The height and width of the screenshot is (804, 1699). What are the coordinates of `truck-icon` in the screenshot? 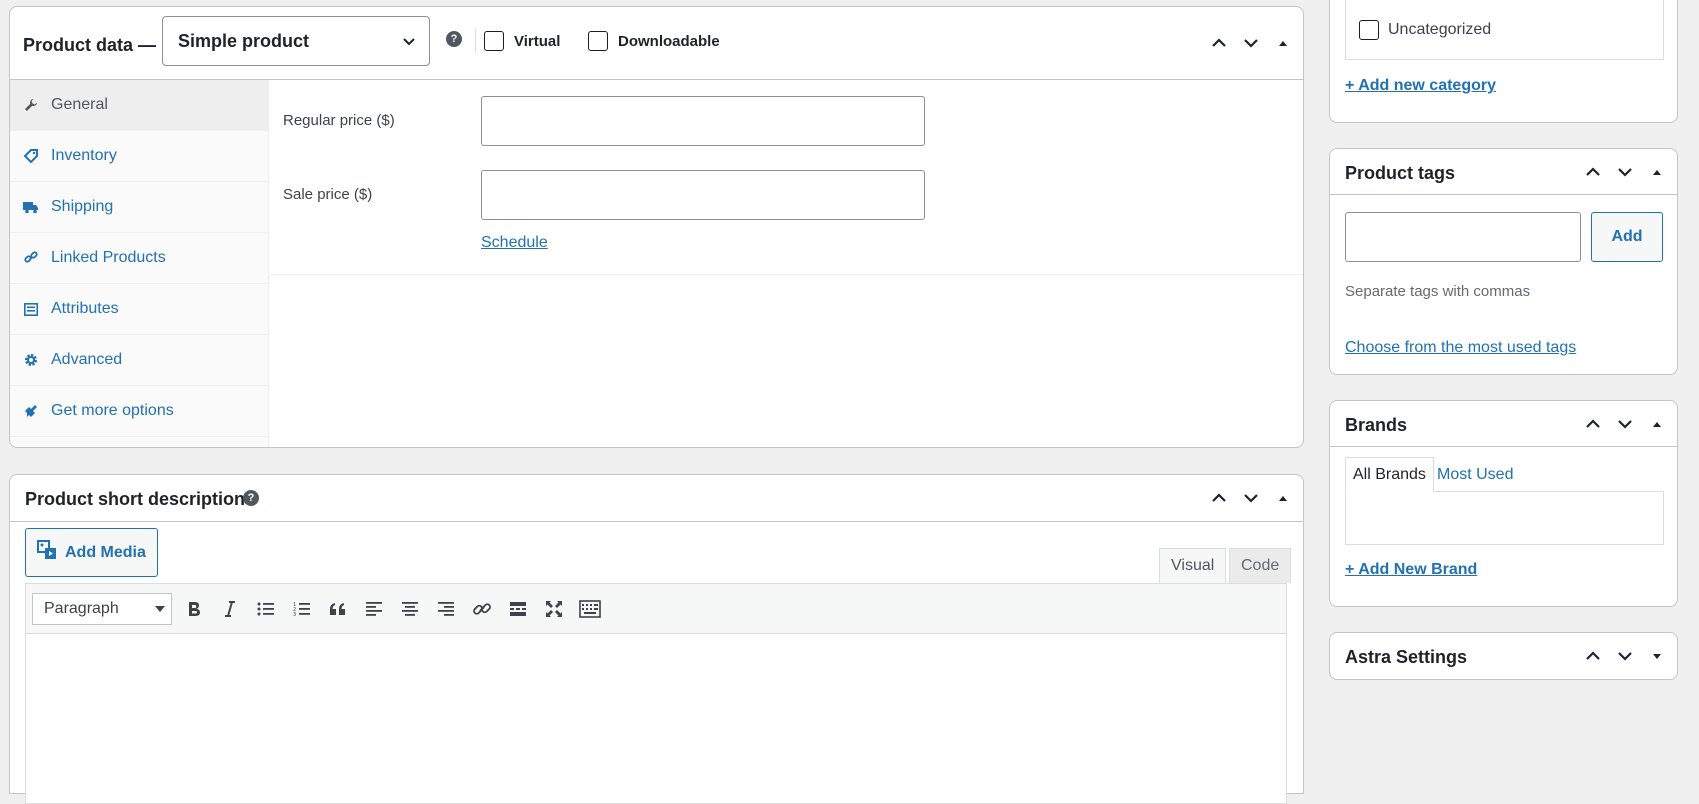 It's located at (31, 207).